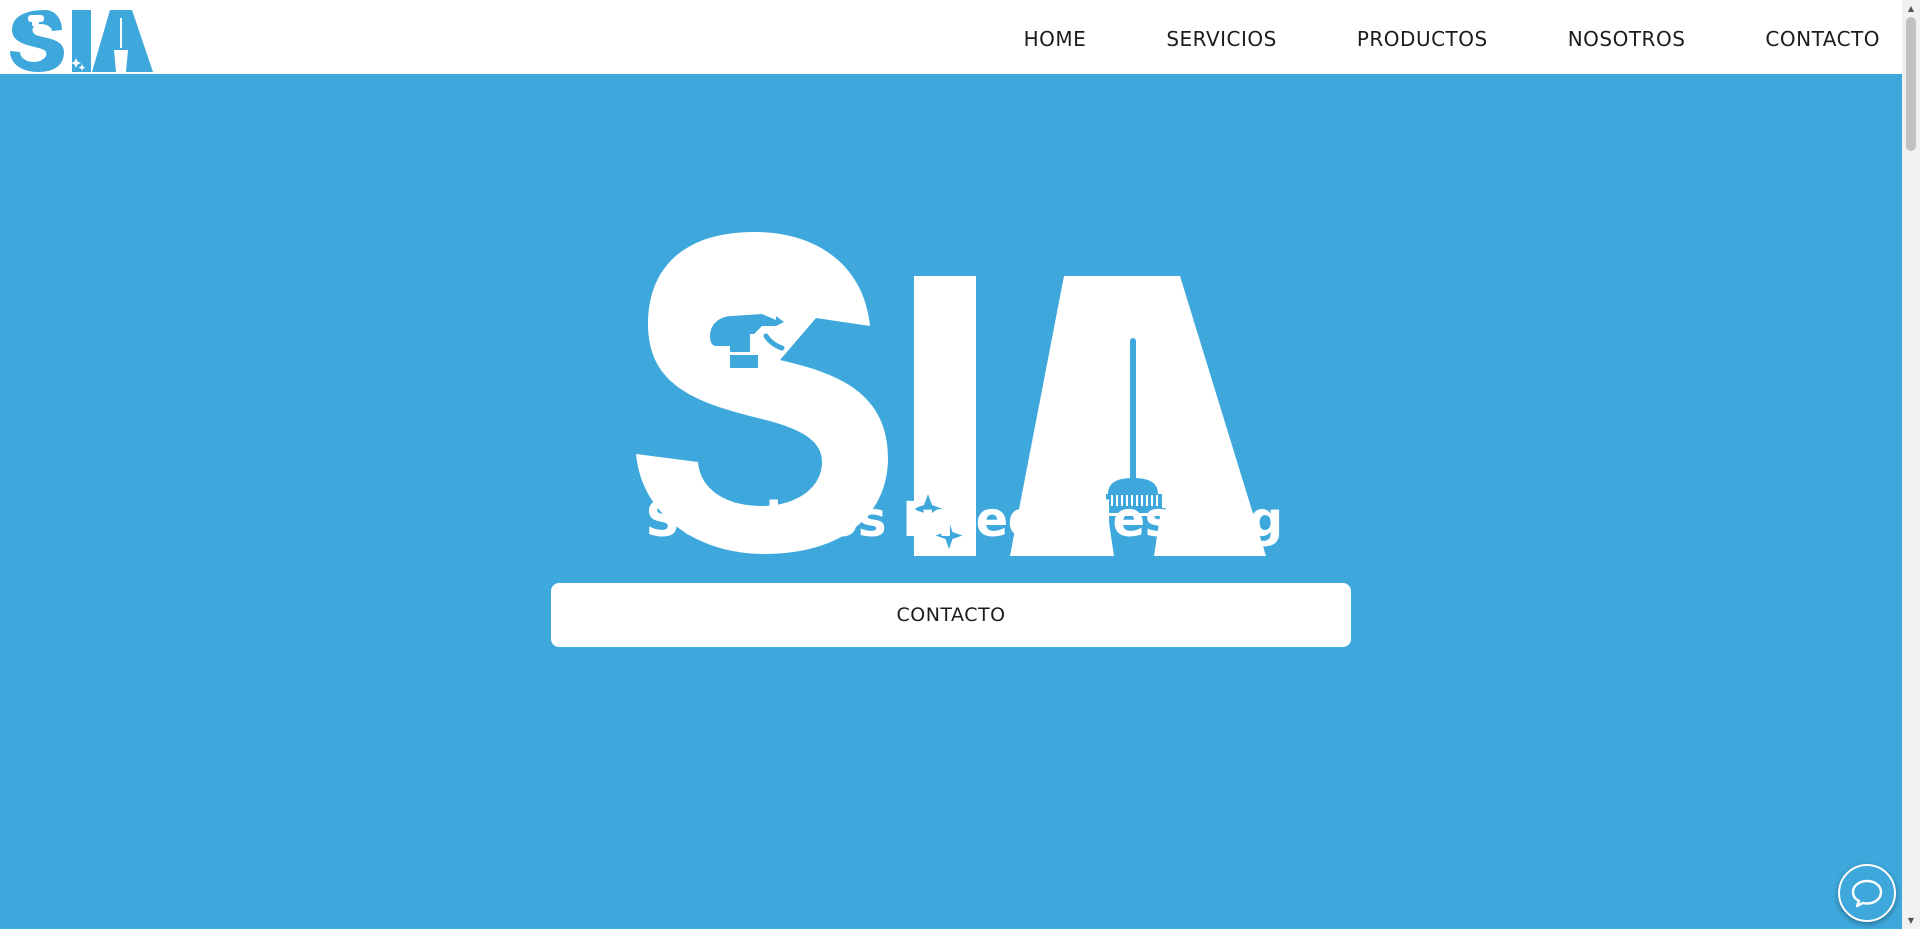 Image resolution: width=1920 pixels, height=929 pixels. I want to click on site-logo, so click(80, 37).